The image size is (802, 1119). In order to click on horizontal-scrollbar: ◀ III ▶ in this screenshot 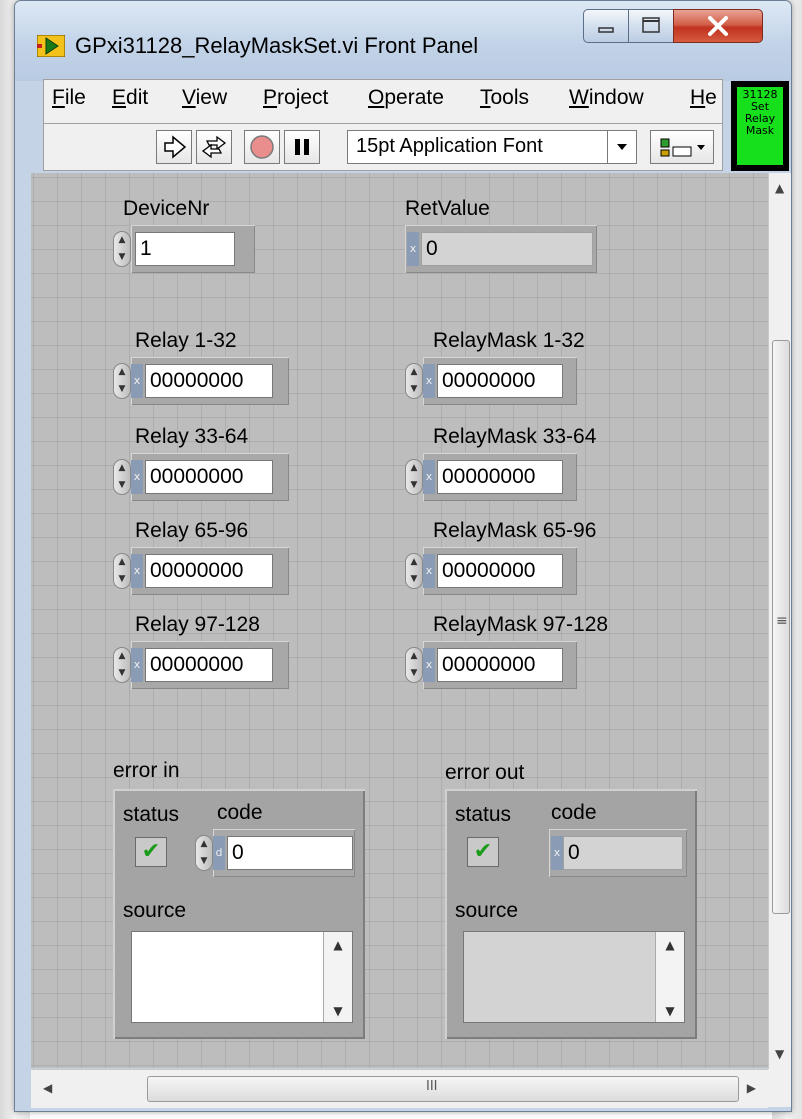, I will do `click(399, 1088)`.